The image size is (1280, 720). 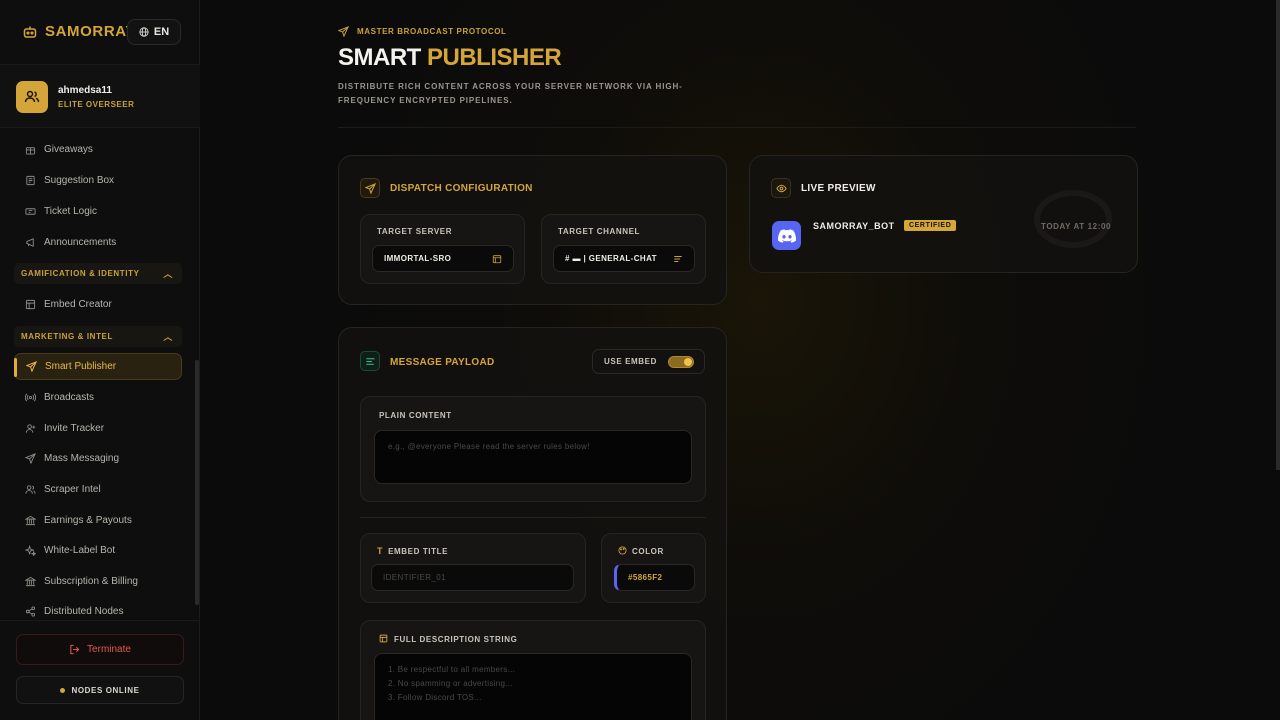 I want to click on color-group: COLOR #5865F2, so click(x=653, y=568).